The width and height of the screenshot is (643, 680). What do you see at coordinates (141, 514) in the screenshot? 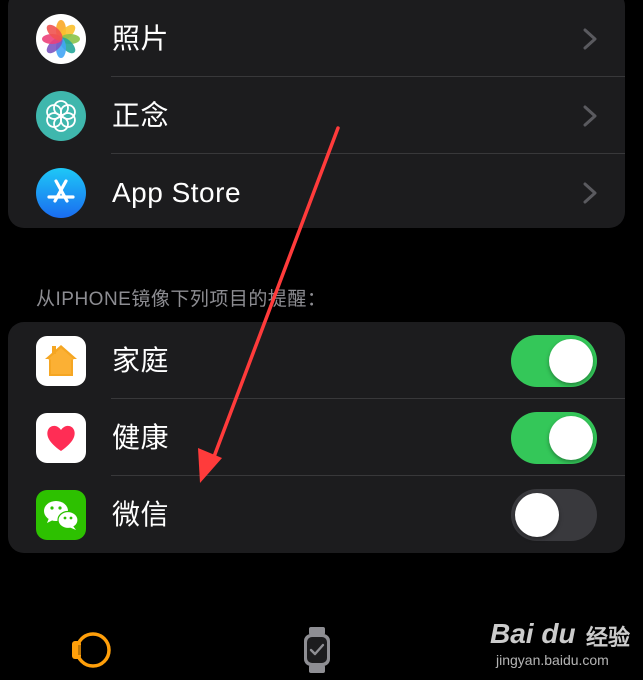
I see `list-item-label: 微信` at bounding box center [141, 514].